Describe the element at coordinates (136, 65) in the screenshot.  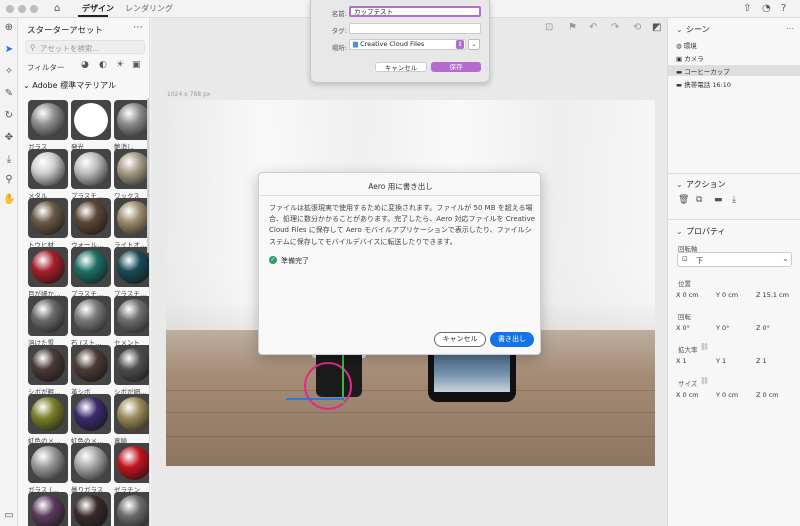
I see `filter-image-icon: ▣` at that location.